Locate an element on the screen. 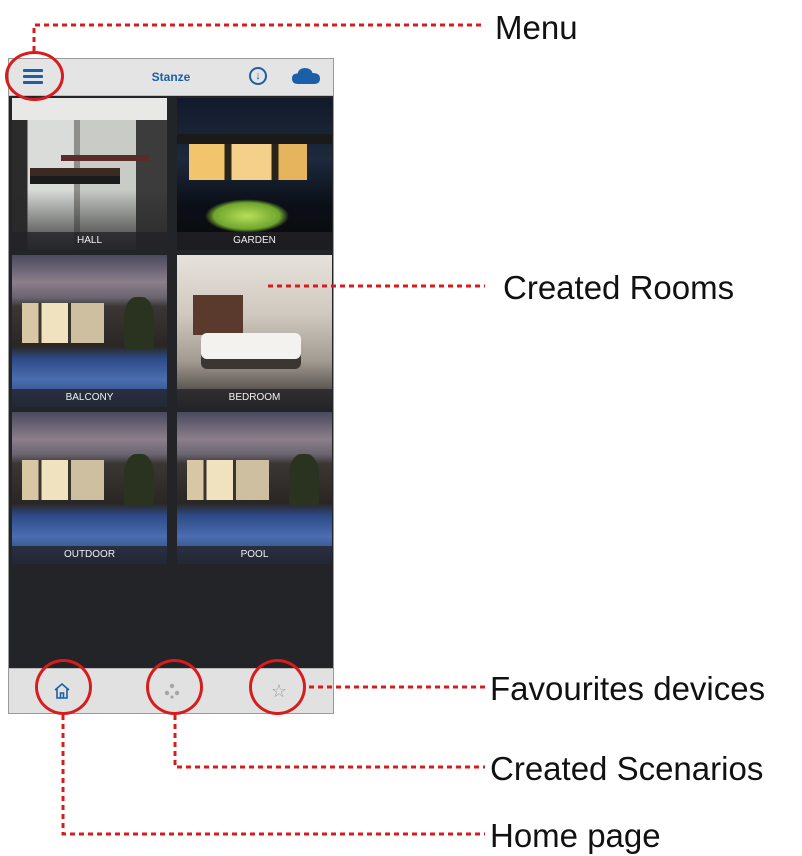 This screenshot has width=802, height=856. annotation-created-scenarios: Created Scenarios is located at coordinates (627, 768).